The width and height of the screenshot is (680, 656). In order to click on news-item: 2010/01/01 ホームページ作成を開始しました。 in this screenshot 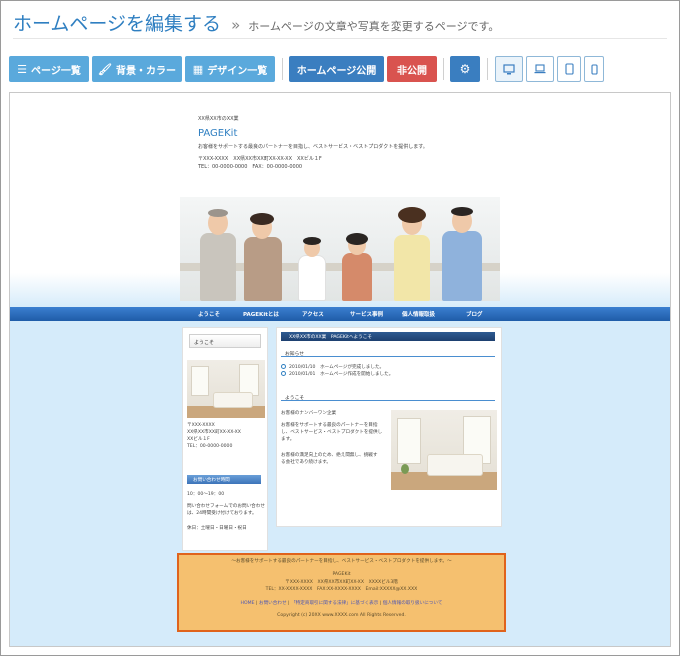, I will do `click(337, 374)`.